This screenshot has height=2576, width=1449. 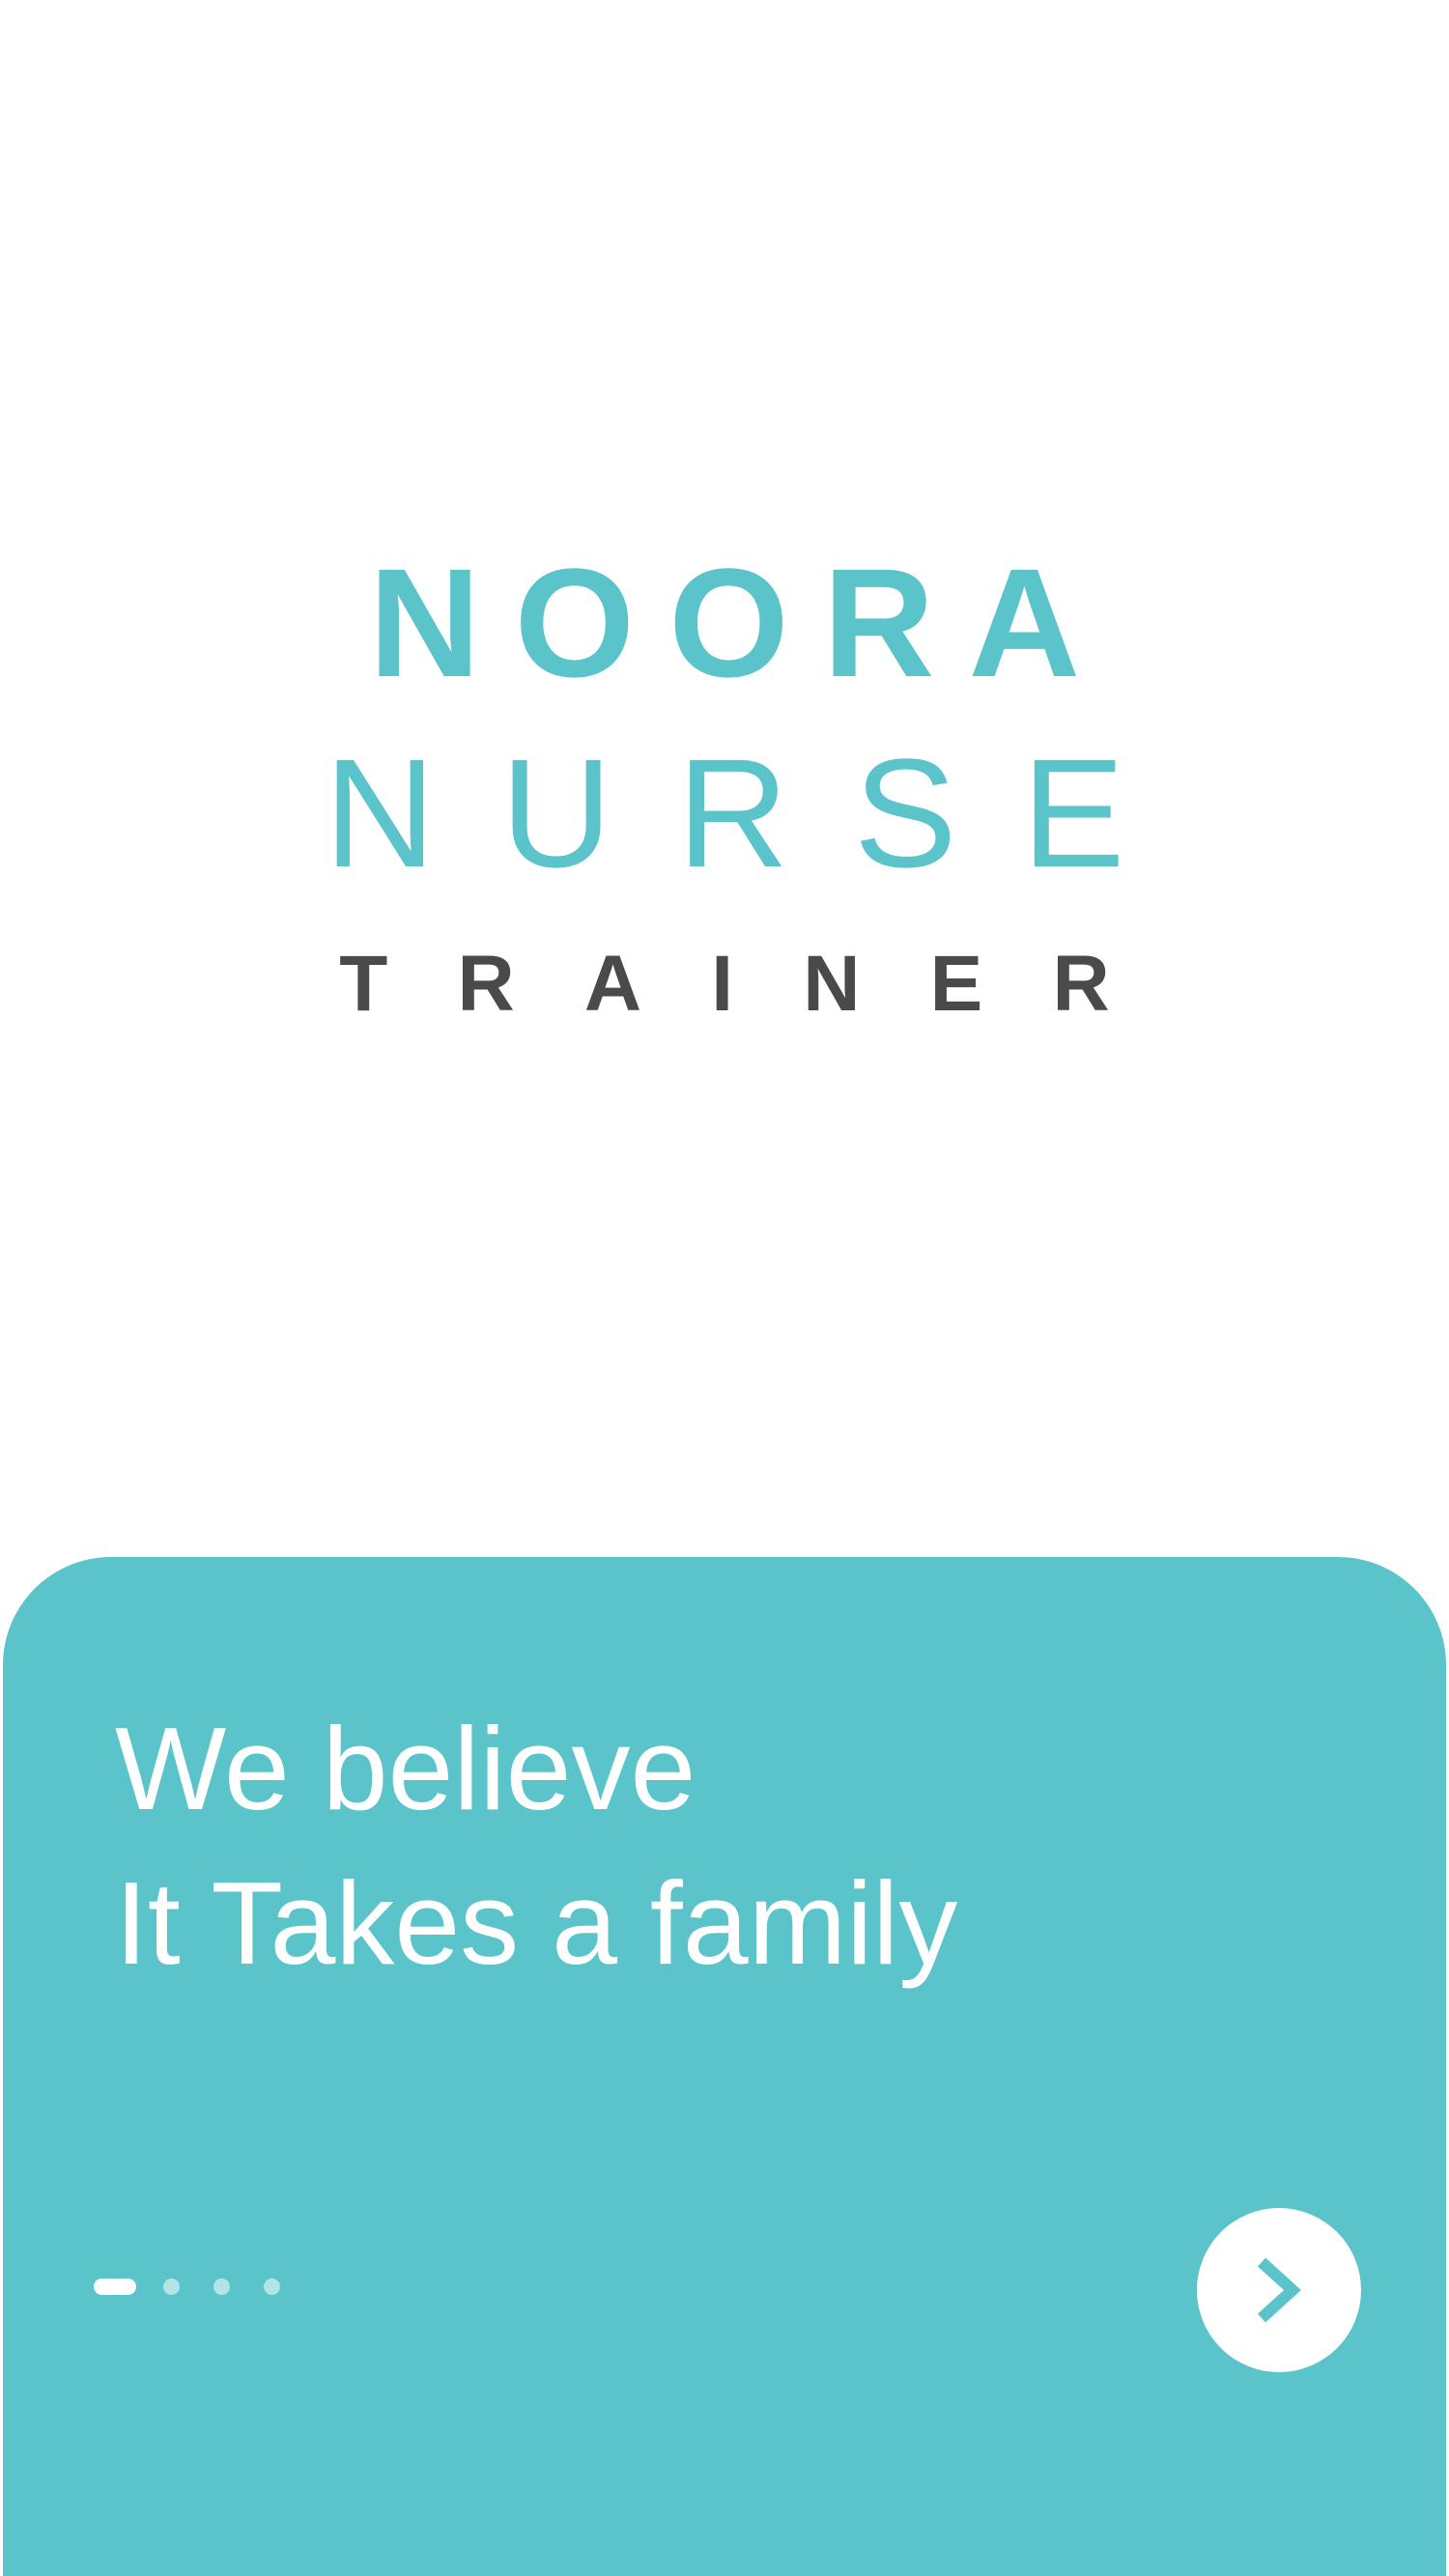 I want to click on tagline-intro: We believe, so click(x=405, y=1768).